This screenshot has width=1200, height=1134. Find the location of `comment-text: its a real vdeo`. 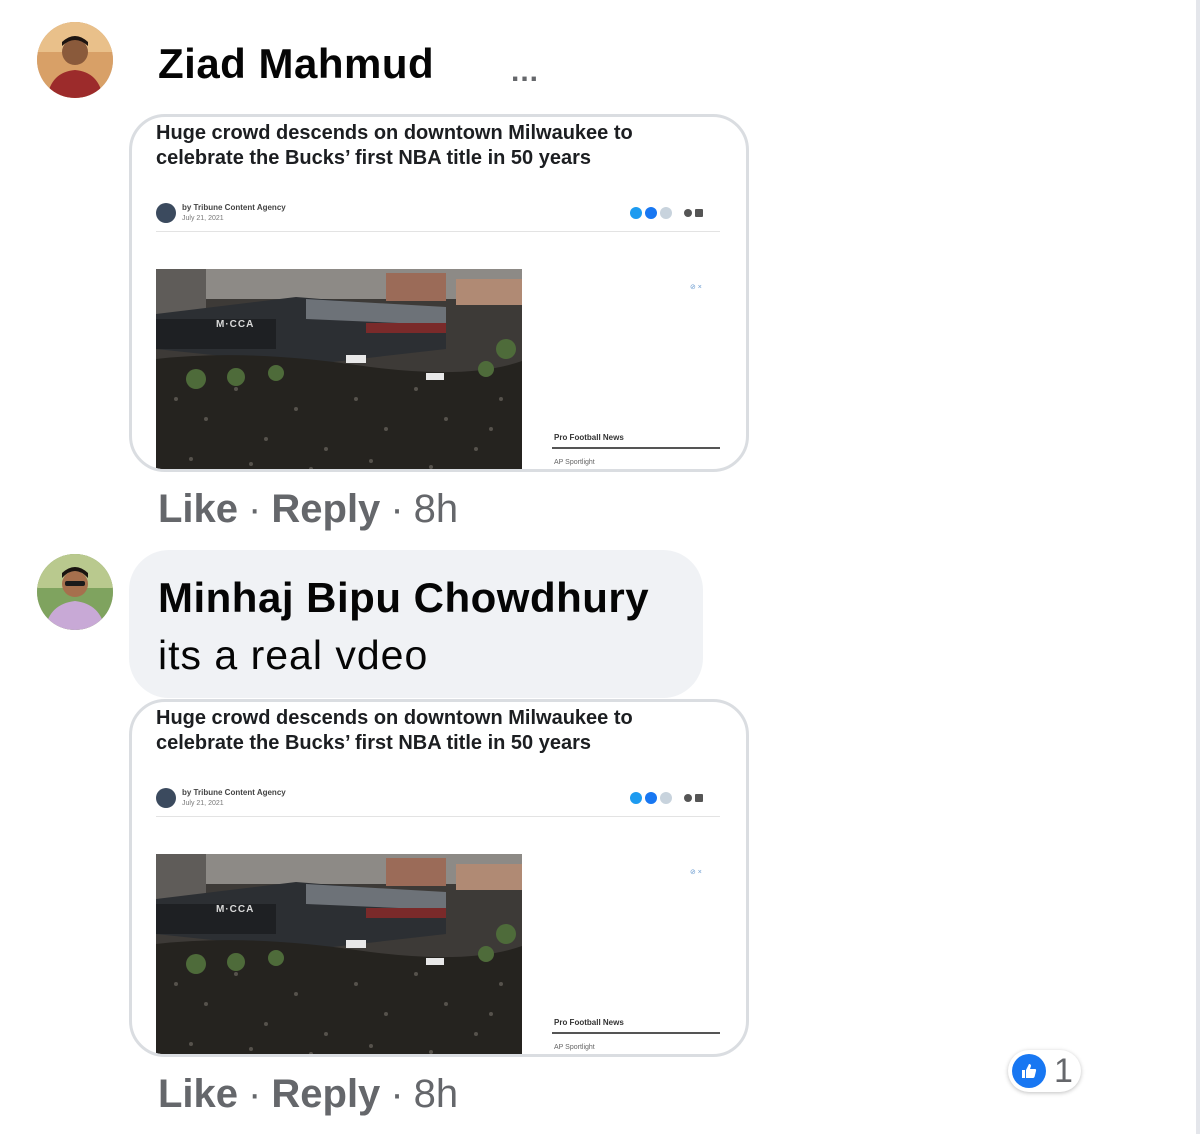

comment-text: its a real vdeo is located at coordinates (293, 655).